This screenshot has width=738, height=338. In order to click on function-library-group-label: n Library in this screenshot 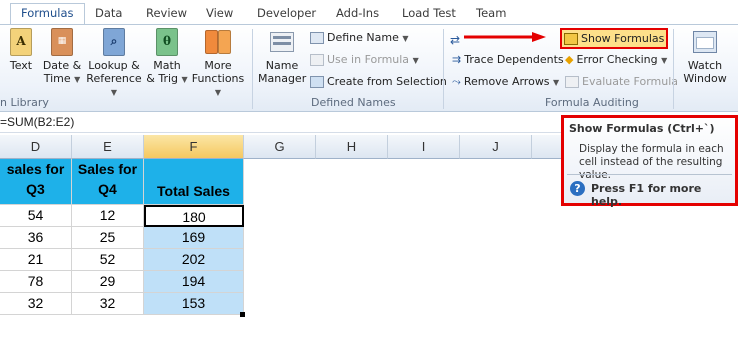, I will do `click(24, 102)`.